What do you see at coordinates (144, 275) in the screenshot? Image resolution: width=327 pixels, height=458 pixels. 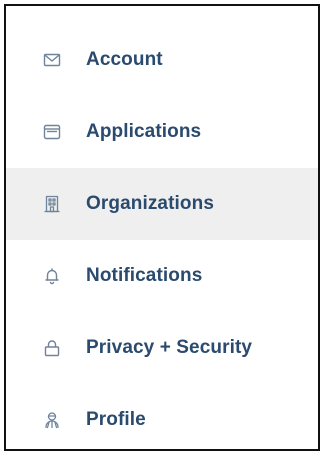 I see `menu-item-label: Notifications` at bounding box center [144, 275].